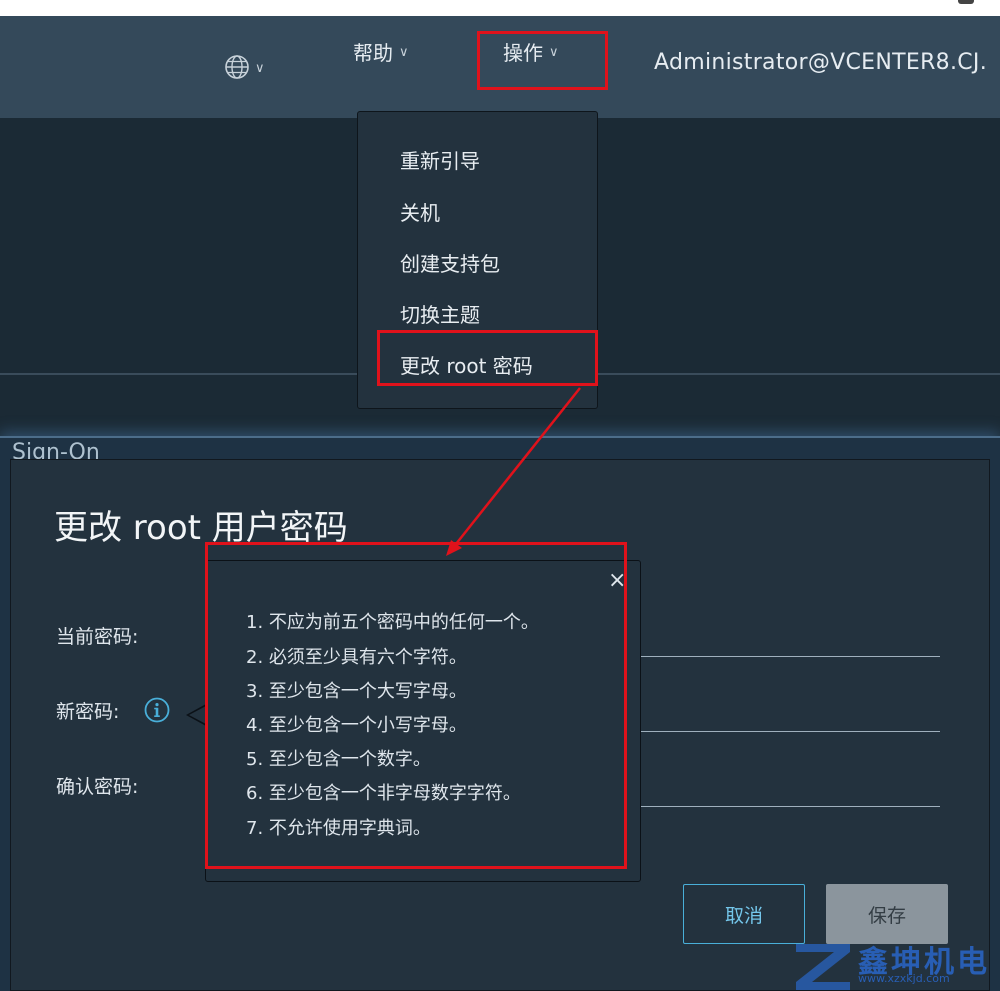 Image resolution: width=1000 pixels, height=991 pixels. What do you see at coordinates (513, 471) in the screenshot?
I see `annotation-arrow` at bounding box center [513, 471].